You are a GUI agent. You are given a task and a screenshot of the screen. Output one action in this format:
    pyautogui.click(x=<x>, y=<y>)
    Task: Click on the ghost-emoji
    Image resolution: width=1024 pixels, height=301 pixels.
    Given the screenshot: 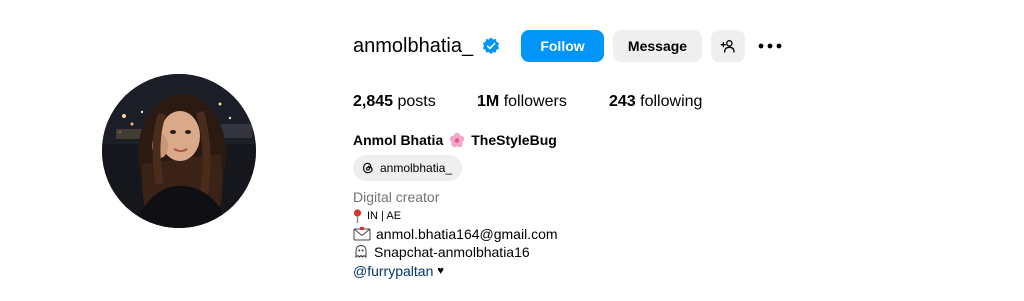 What is the action you would take?
    pyautogui.click(x=361, y=252)
    